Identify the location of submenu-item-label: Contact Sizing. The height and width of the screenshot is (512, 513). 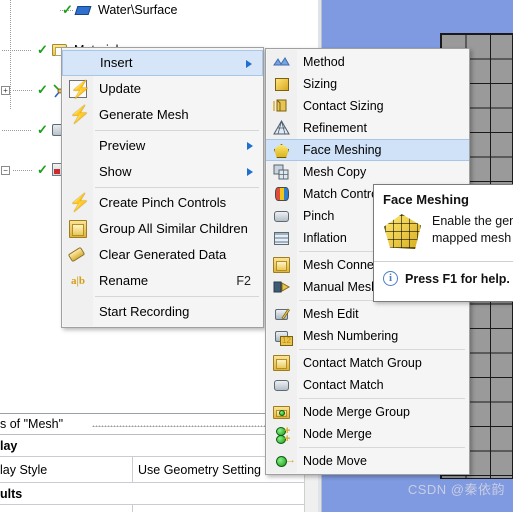
(343, 106).